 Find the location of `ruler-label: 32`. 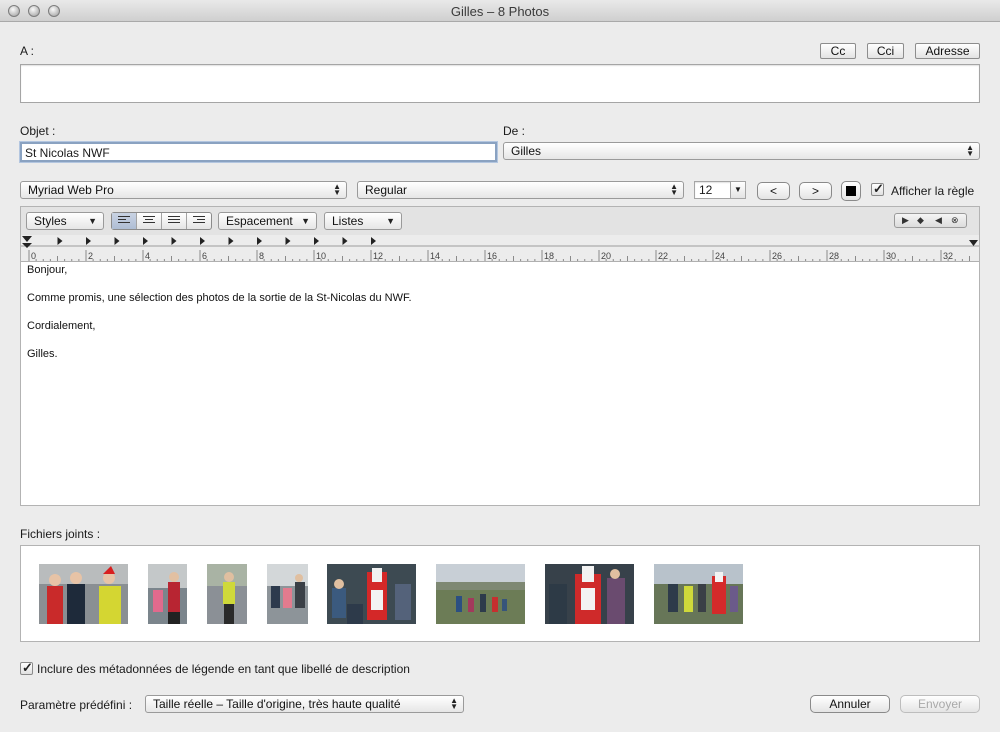

ruler-label: 32 is located at coordinates (948, 256).